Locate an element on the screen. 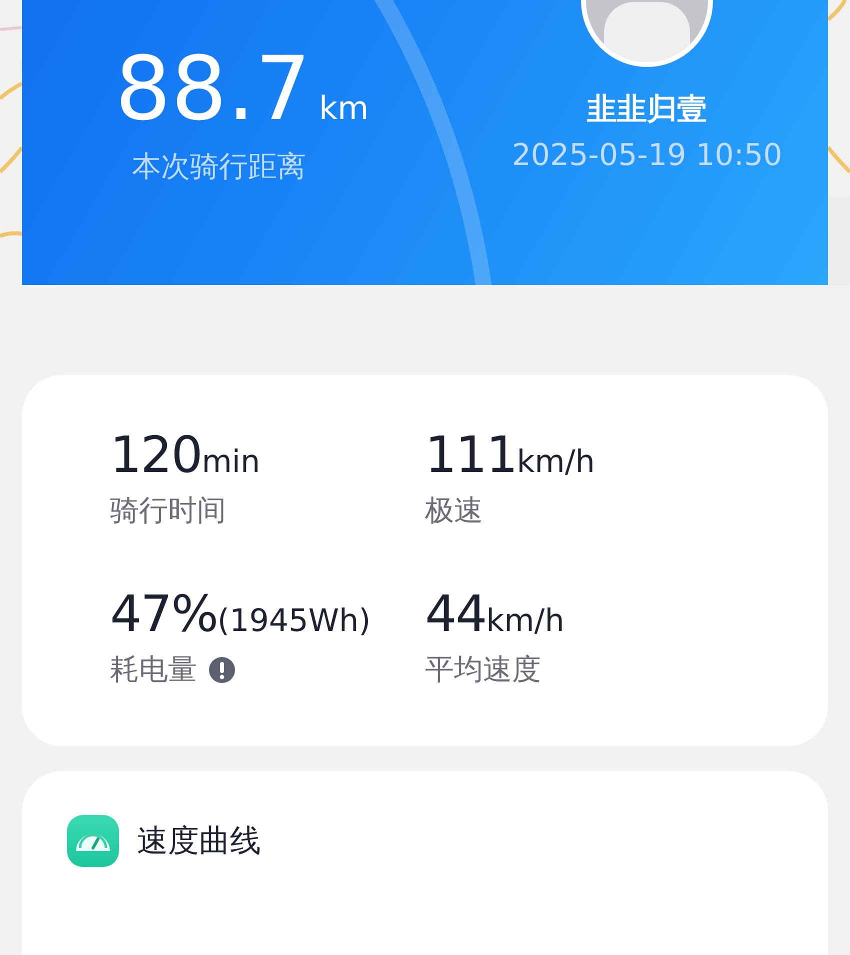  distance-value: 88.7 is located at coordinates (213, 89).